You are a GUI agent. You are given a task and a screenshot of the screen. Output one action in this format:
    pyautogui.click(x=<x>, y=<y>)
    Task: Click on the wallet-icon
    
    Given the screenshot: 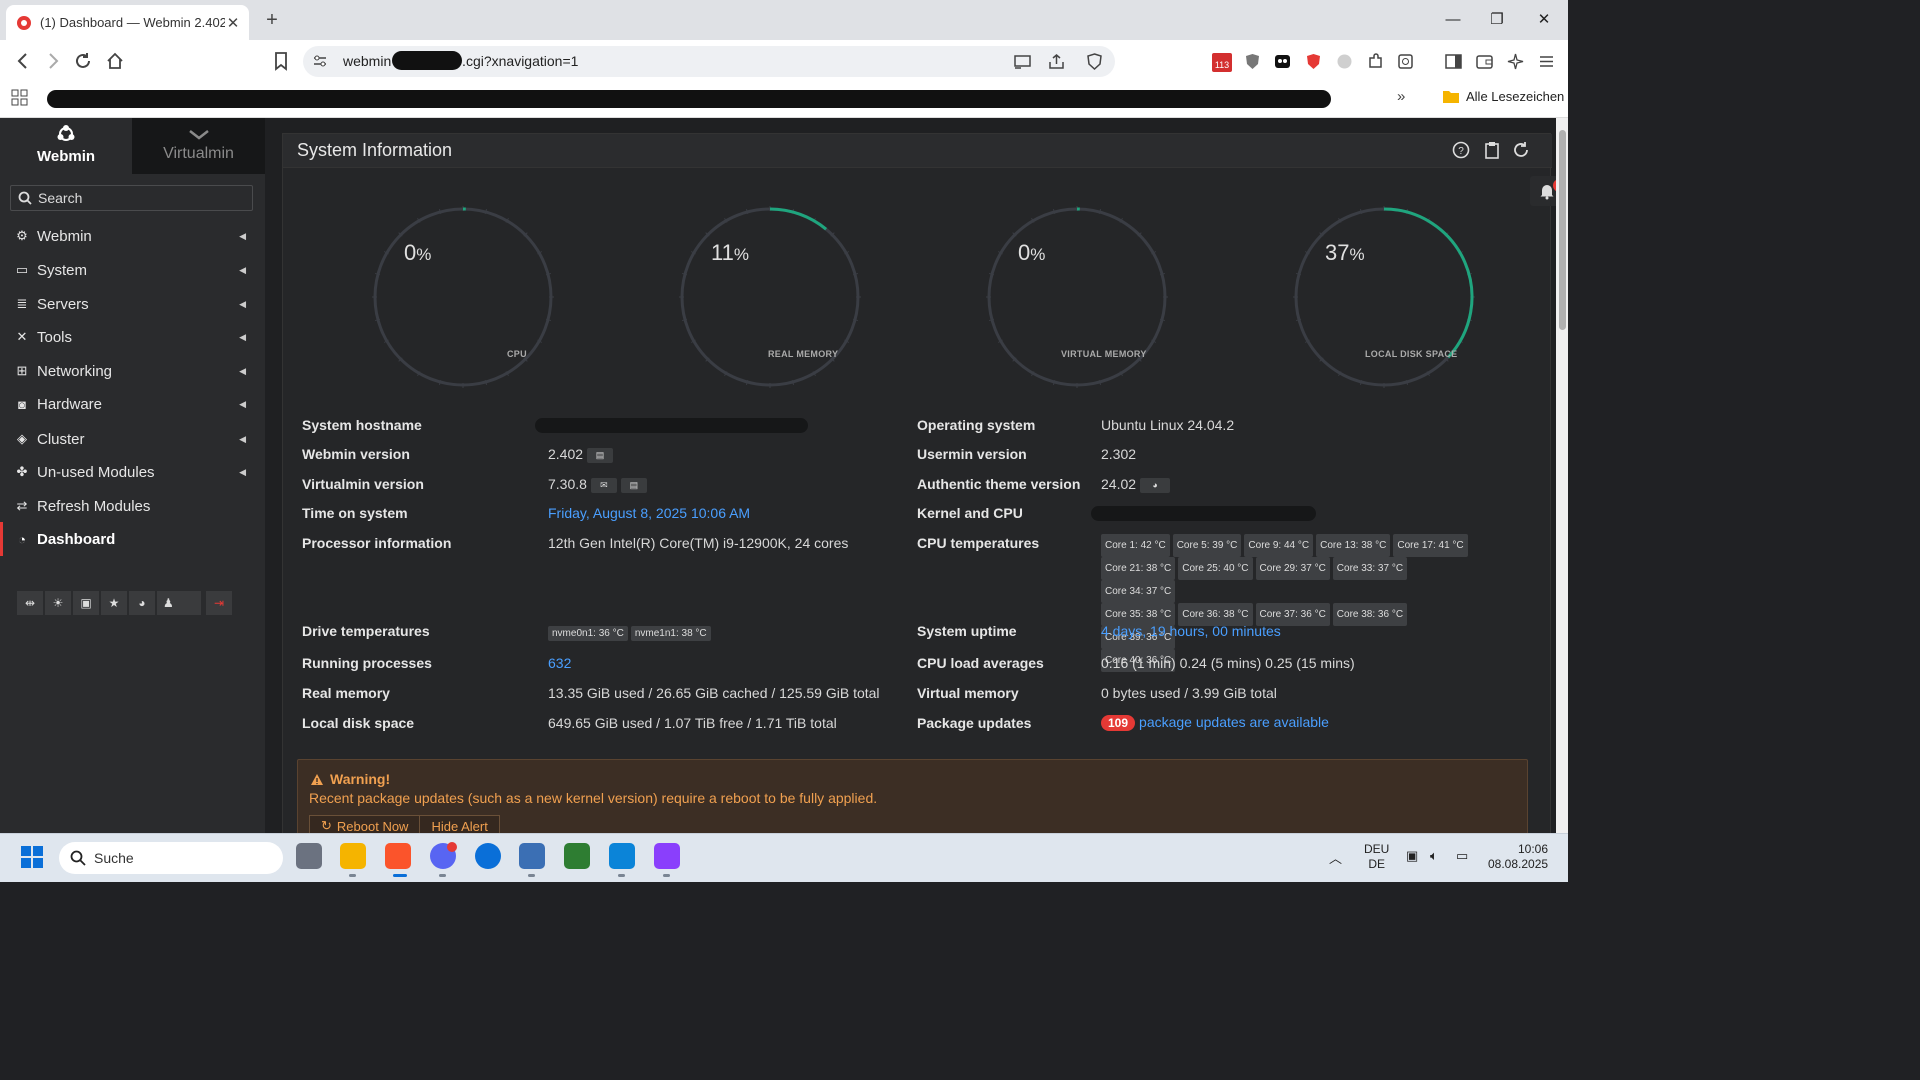 What is the action you would take?
    pyautogui.click(x=1484, y=61)
    